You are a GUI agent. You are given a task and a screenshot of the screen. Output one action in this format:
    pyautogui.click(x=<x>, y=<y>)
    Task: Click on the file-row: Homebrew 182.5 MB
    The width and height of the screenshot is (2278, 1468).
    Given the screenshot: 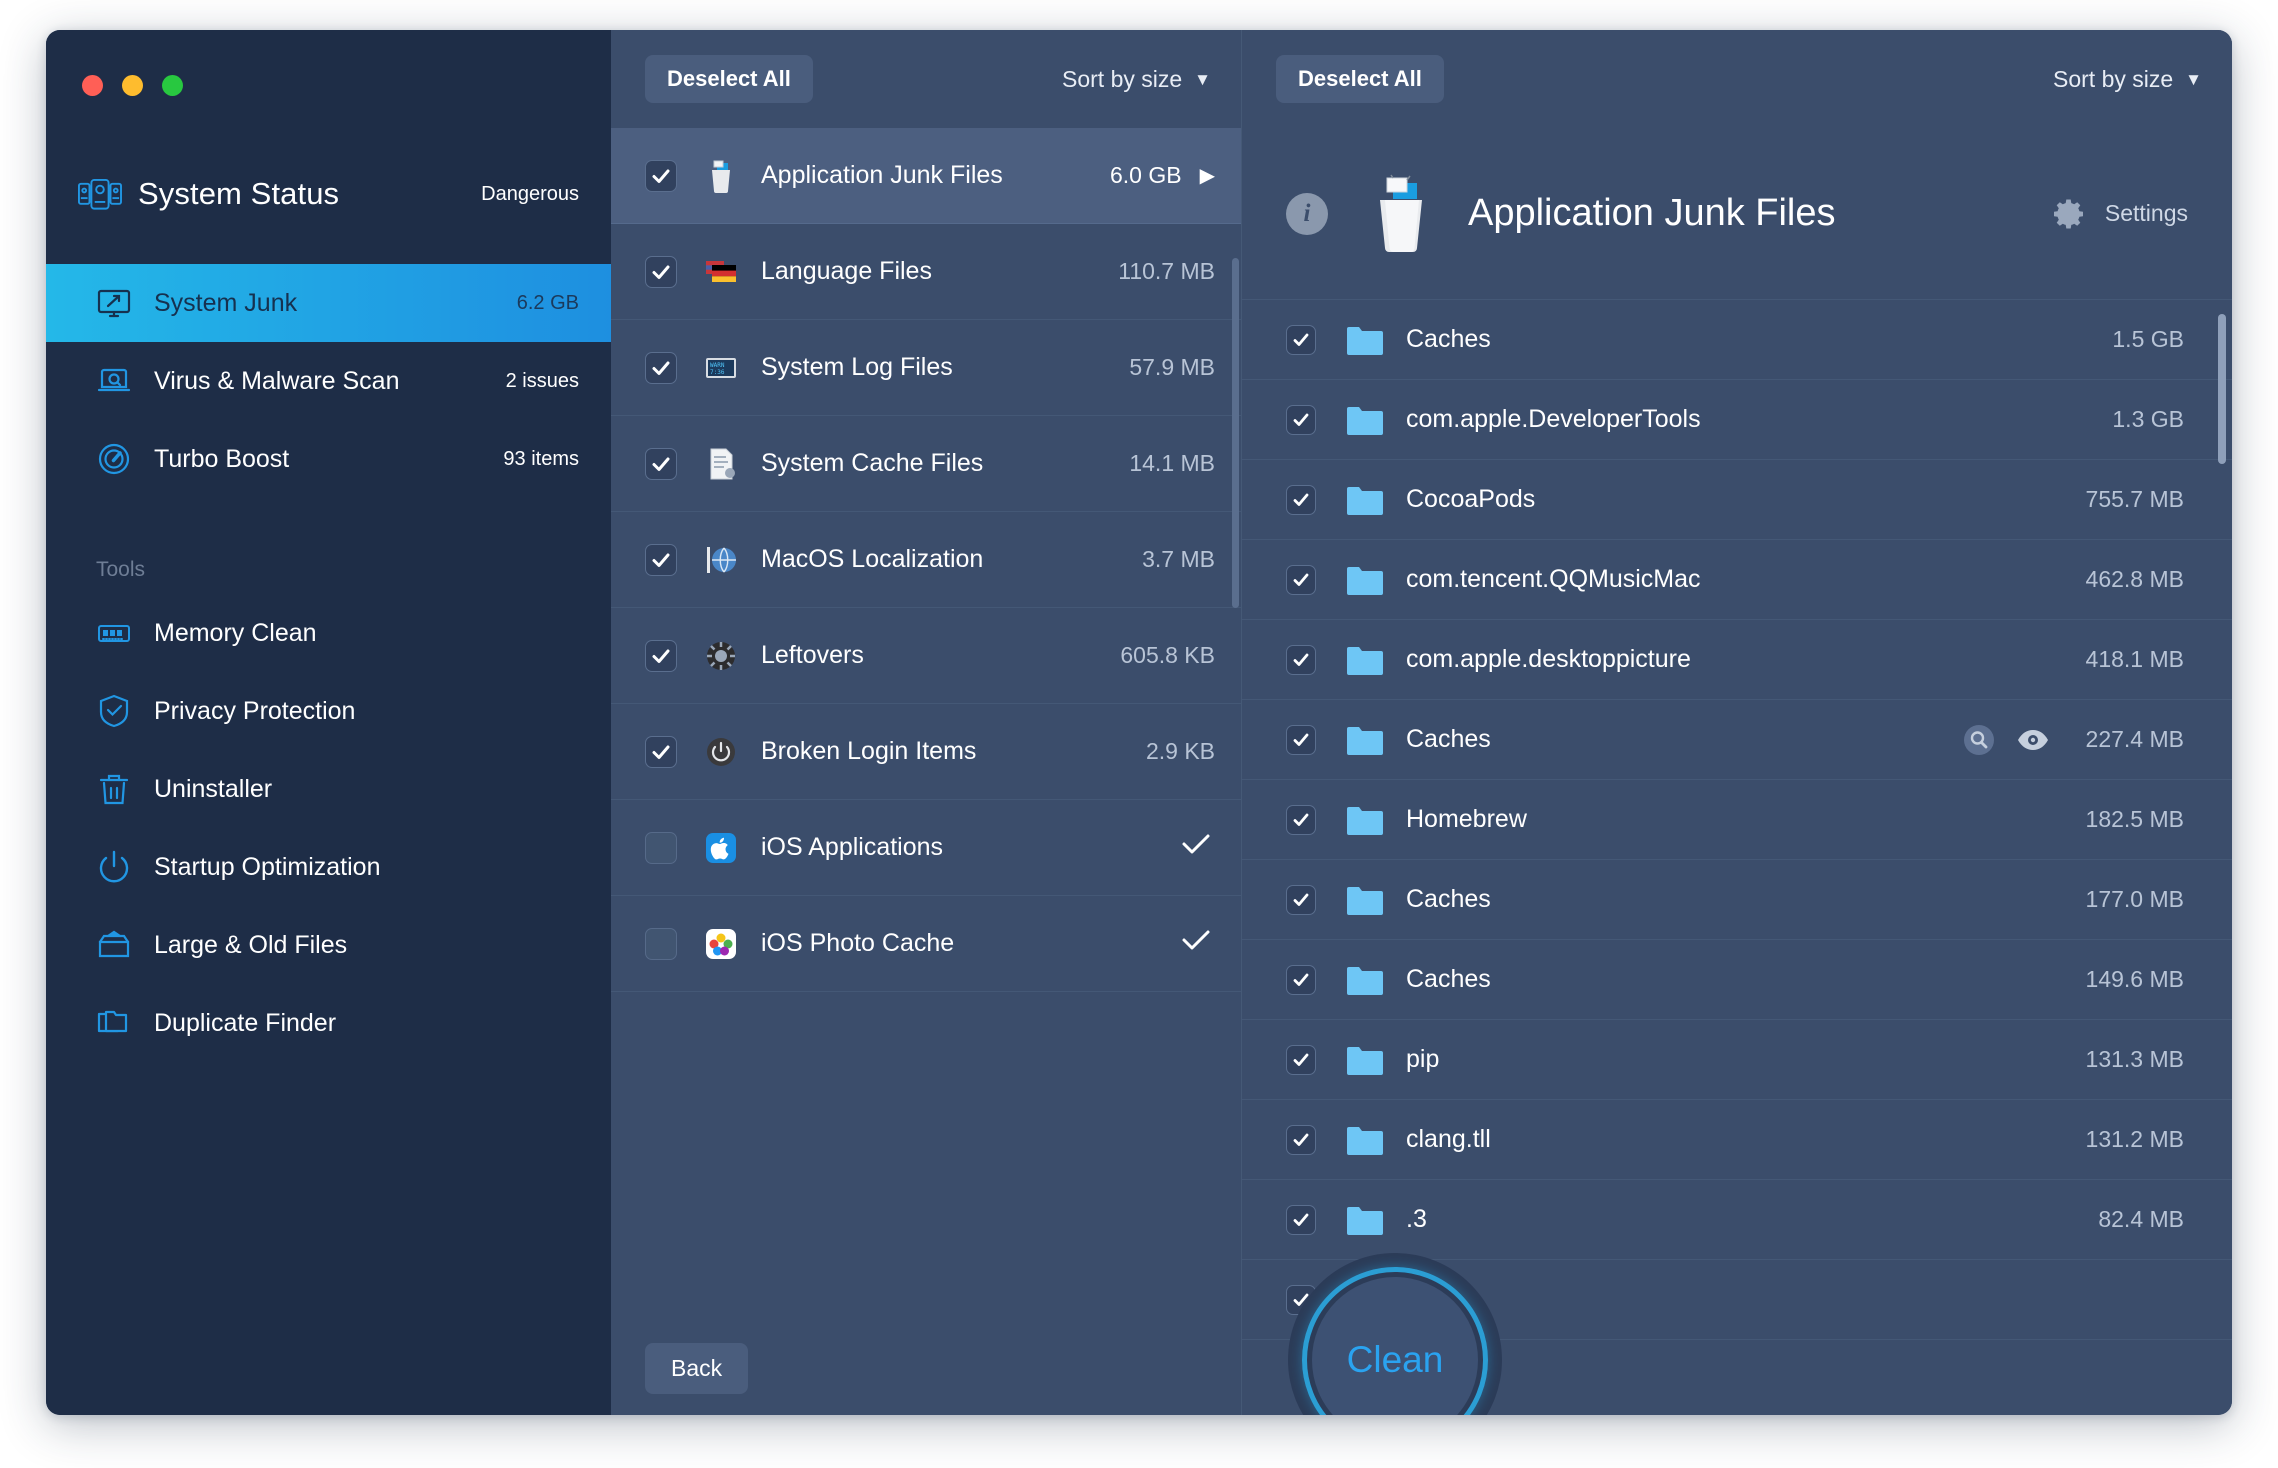 What is the action you would take?
    pyautogui.click(x=1737, y=820)
    